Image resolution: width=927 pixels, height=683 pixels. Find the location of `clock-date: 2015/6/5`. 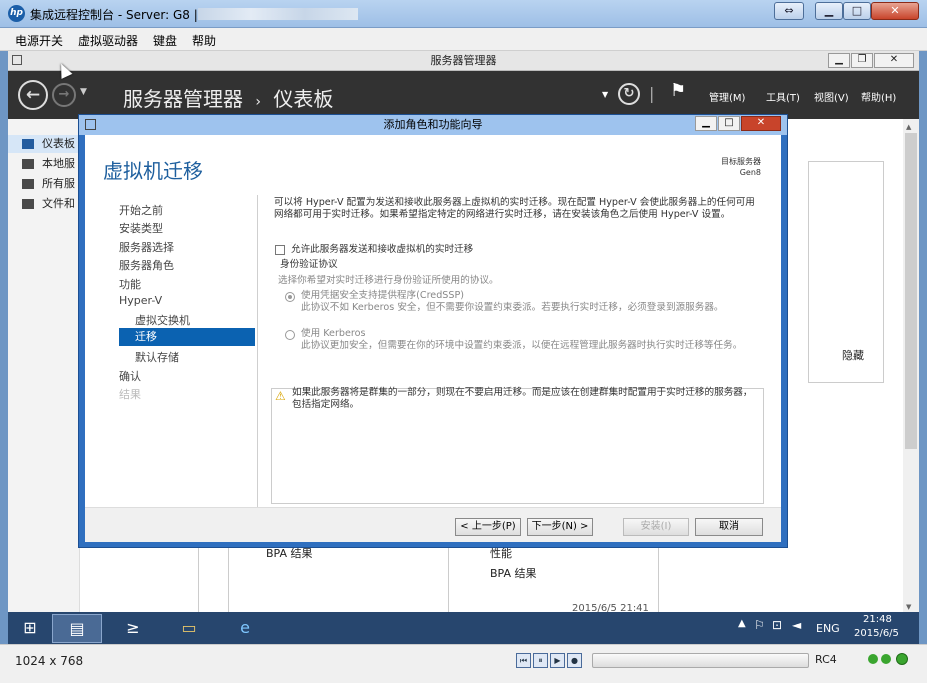

clock-date: 2015/6/5 is located at coordinates (876, 633).